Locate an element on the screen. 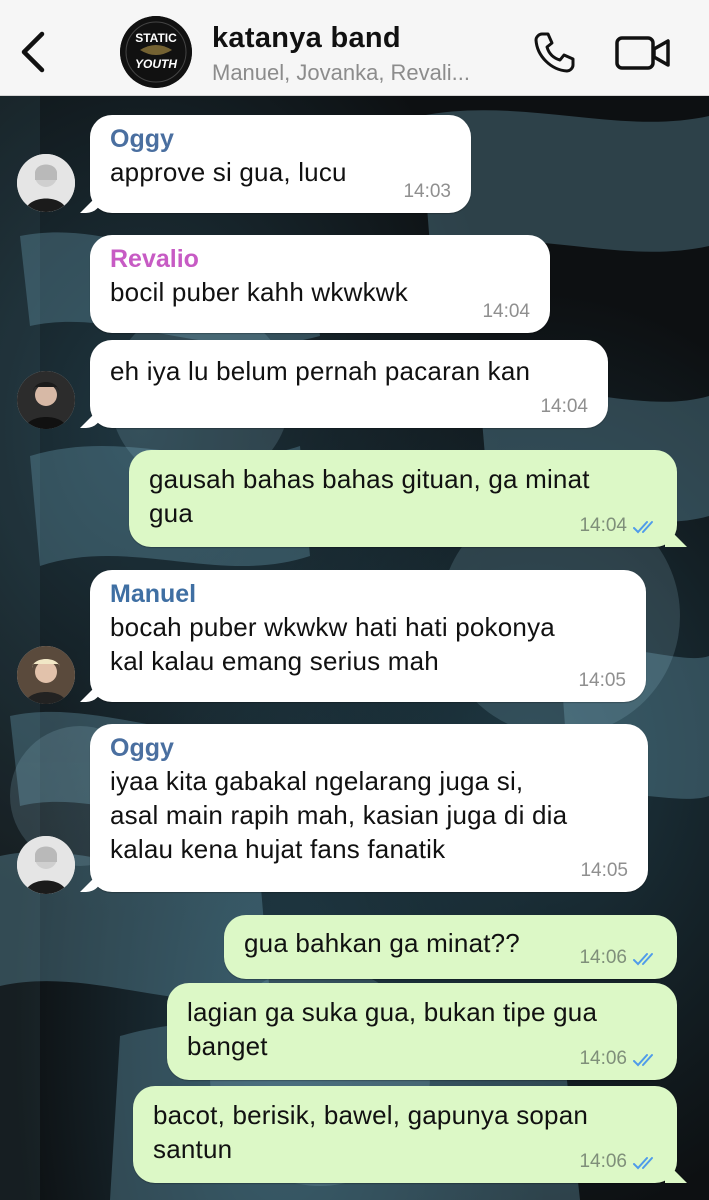 The height and width of the screenshot is (1200, 709). phone-icon is located at coordinates (554, 52).